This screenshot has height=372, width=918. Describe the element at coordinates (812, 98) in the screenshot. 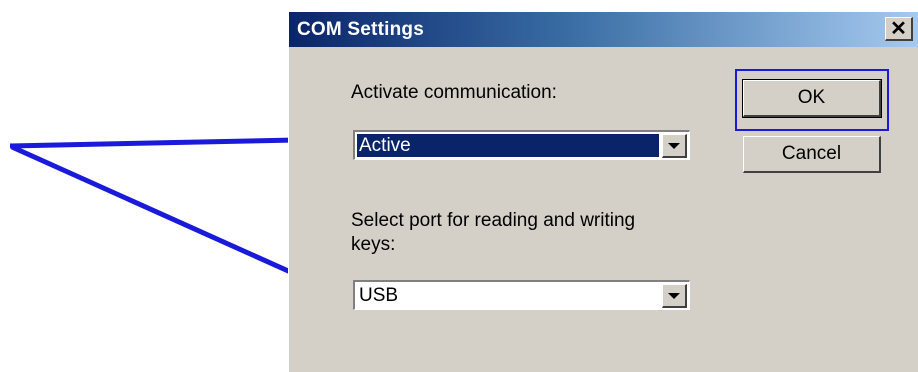

I see `ok-button: OK` at that location.